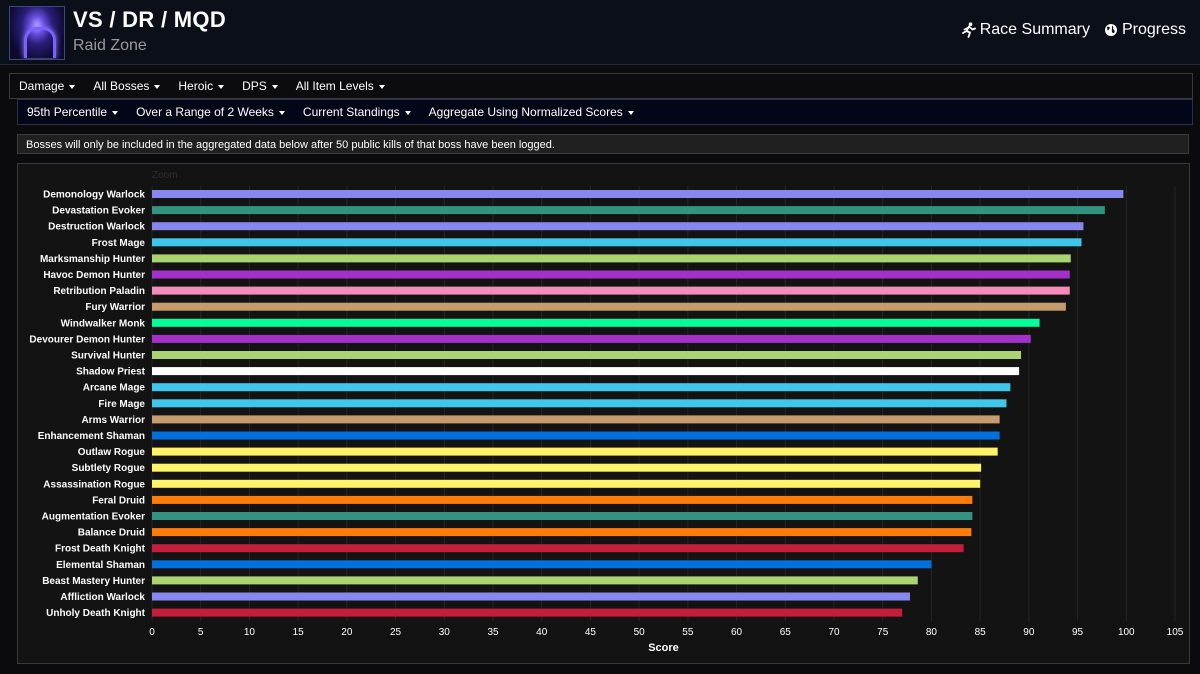  Describe the element at coordinates (118, 500) in the screenshot. I see `category-label: Feral Druid` at that location.